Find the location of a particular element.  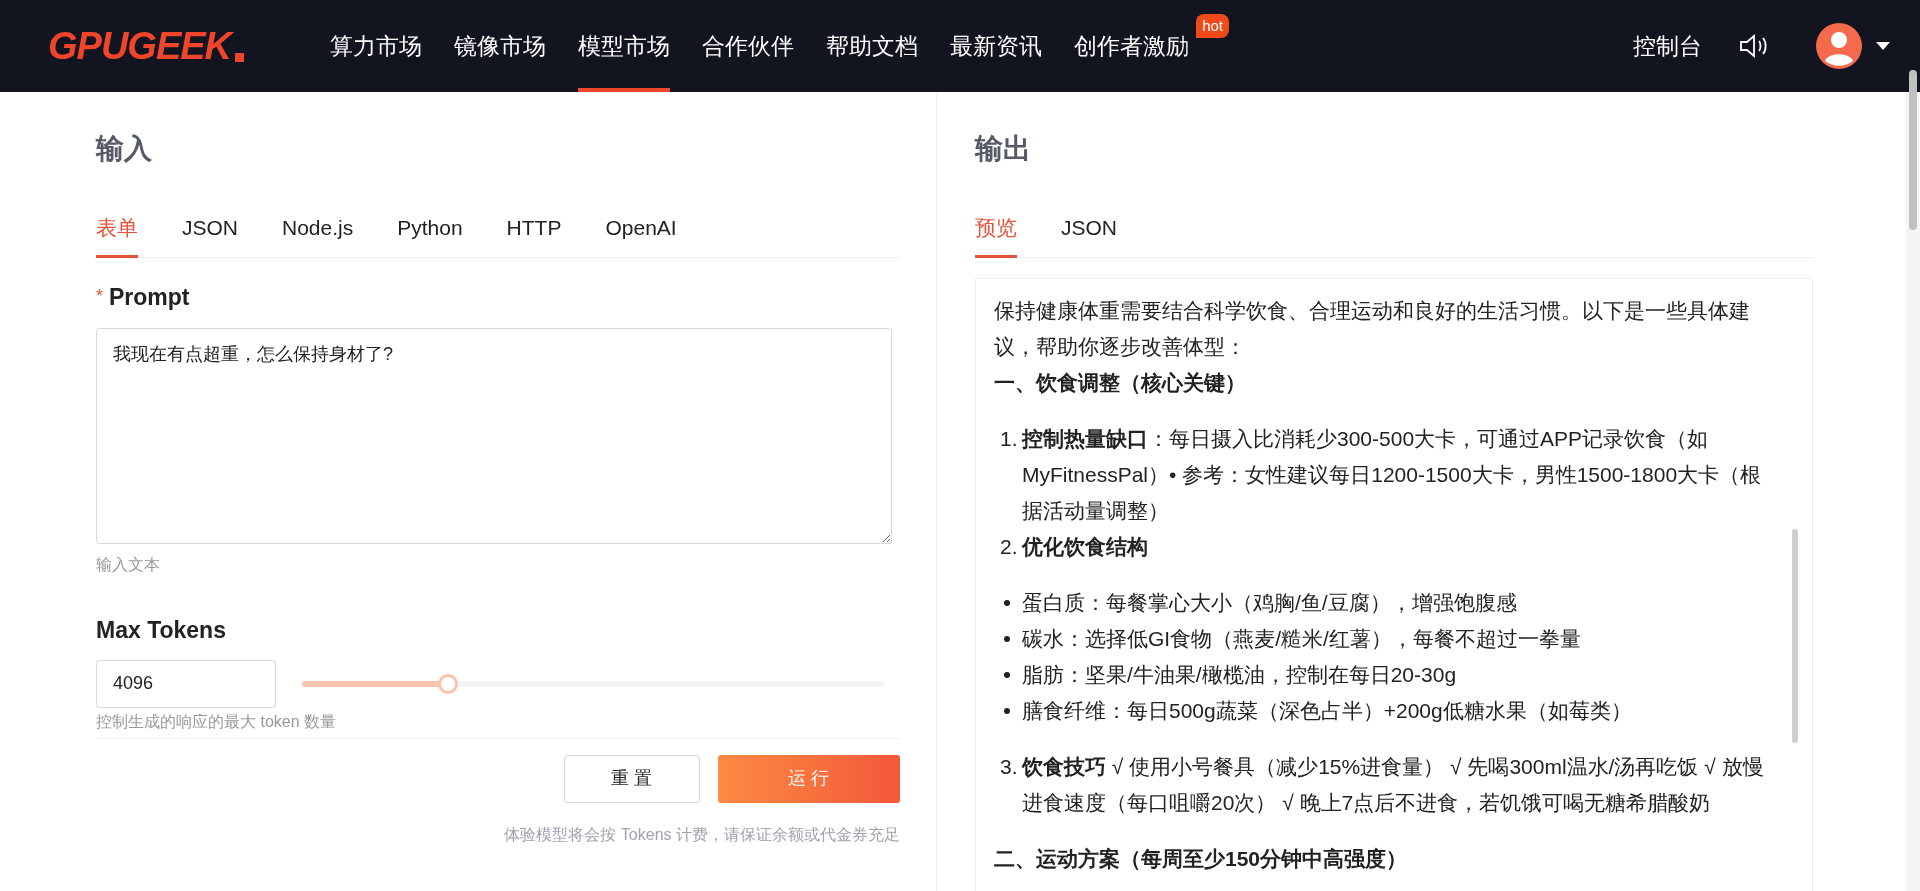

tab: HTTP is located at coordinates (534, 234).